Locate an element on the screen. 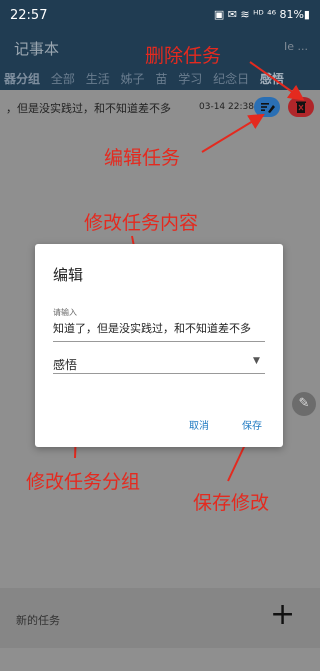 The image size is (320, 671). input-underline is located at coordinates (159, 341).